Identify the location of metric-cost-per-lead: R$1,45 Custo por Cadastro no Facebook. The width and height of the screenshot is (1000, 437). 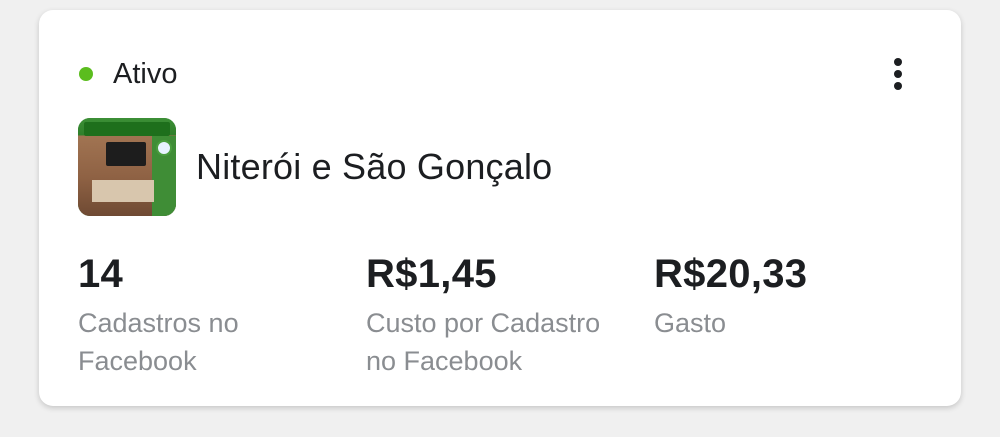
(483, 315).